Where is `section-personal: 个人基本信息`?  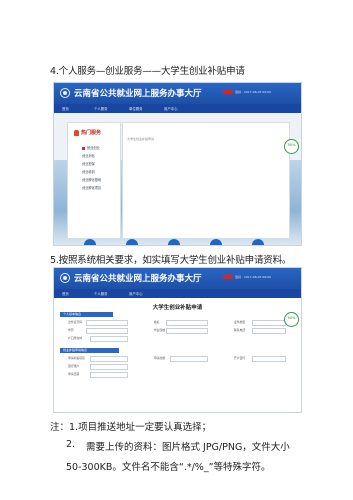 section-personal: 个人基本信息 is located at coordinates (86, 314).